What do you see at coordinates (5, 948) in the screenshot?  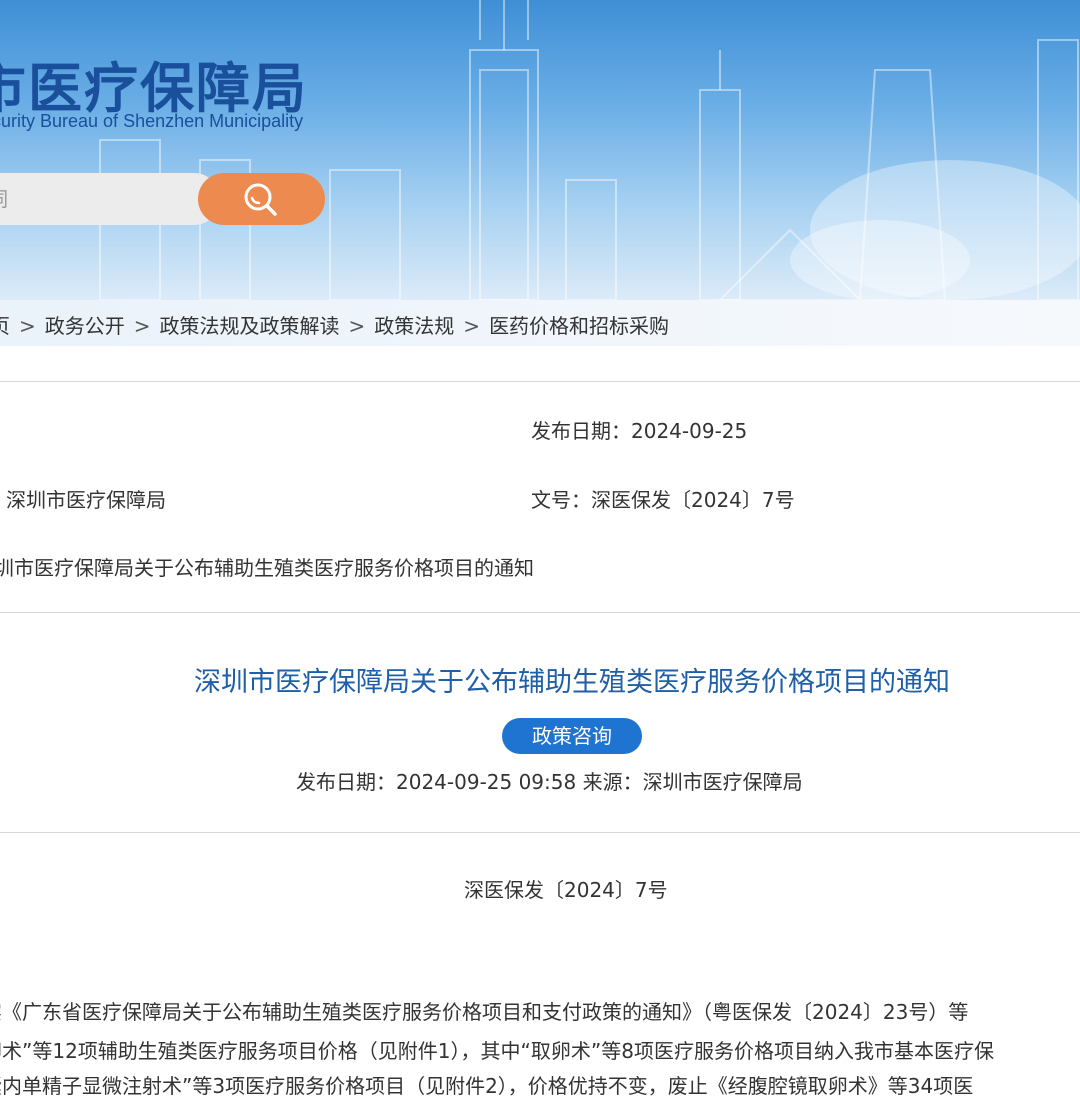 I see `article-salutation: ：` at bounding box center [5, 948].